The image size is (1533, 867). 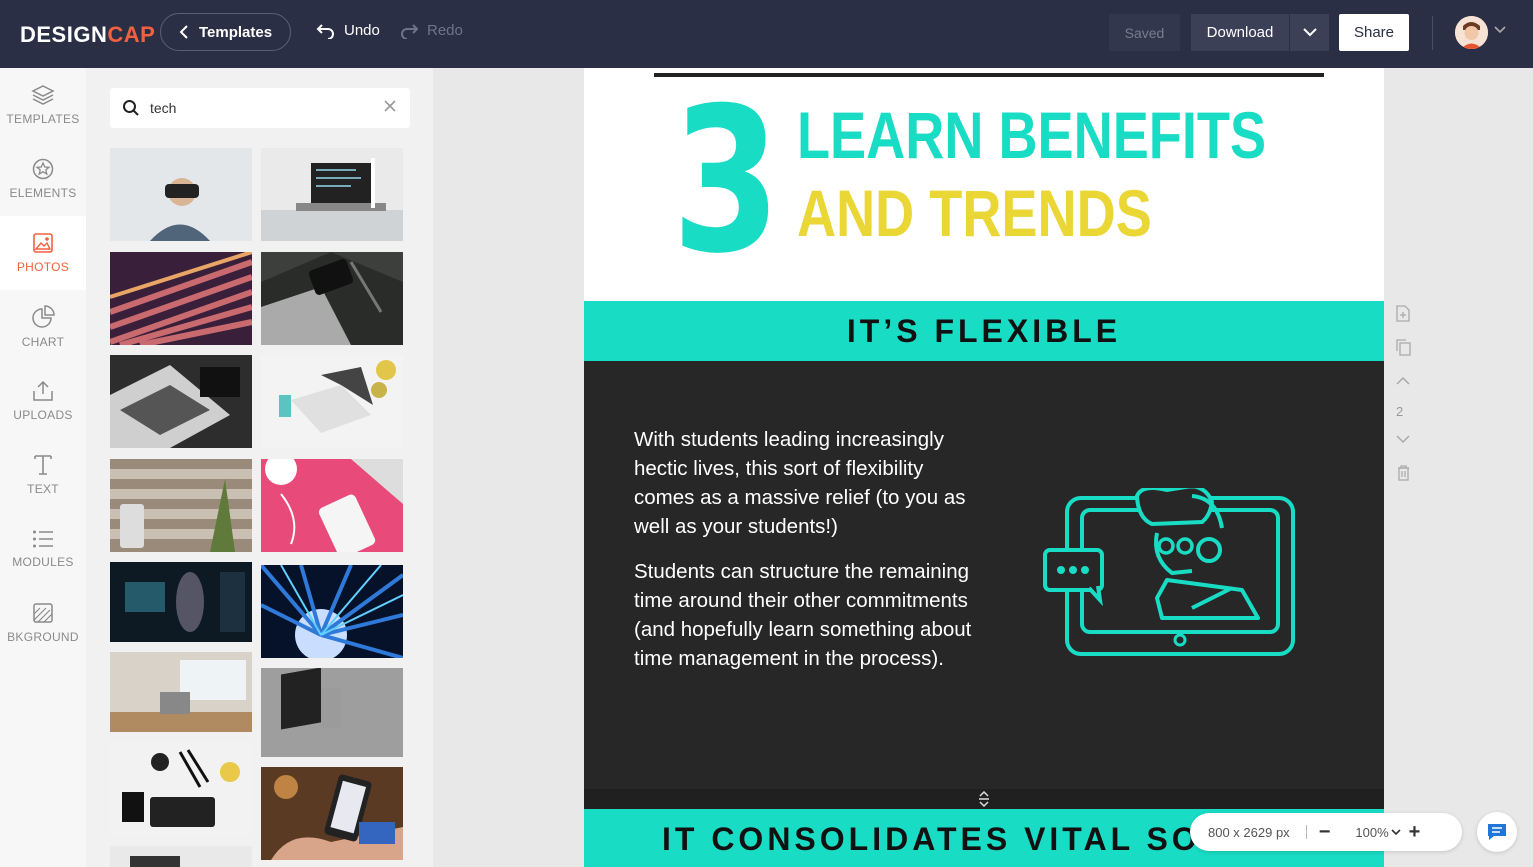 What do you see at coordinates (974, 213) in the screenshot?
I see `heading-line-2: AND TRENDS` at bounding box center [974, 213].